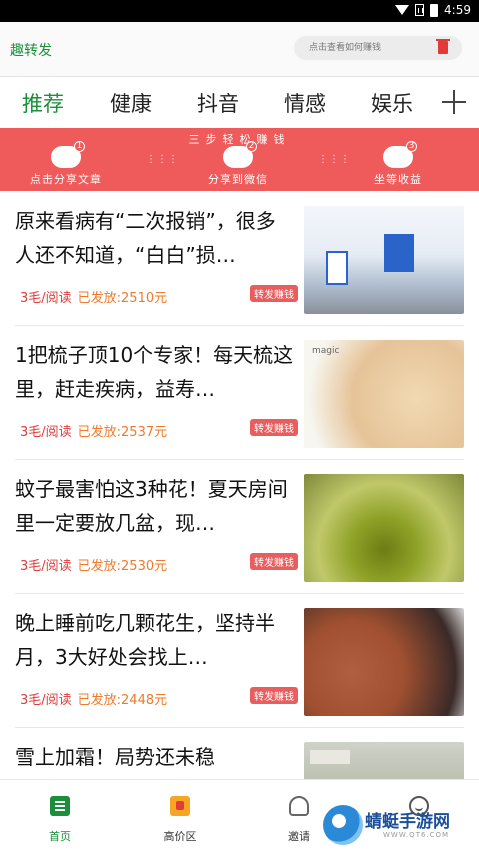 This screenshot has width=479, height=851. What do you see at coordinates (305, 103) in the screenshot?
I see `tab-emotion: 情感` at bounding box center [305, 103].